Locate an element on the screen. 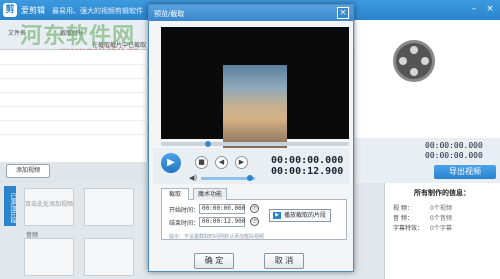 The image size is (500, 279). volume-icon: ◀) is located at coordinates (193, 178).